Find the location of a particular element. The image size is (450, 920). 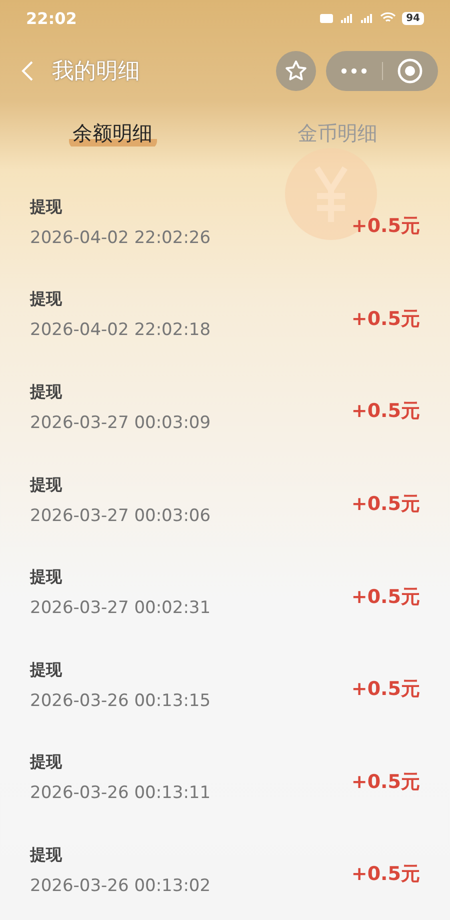

status-time: 22:02 is located at coordinates (51, 18).